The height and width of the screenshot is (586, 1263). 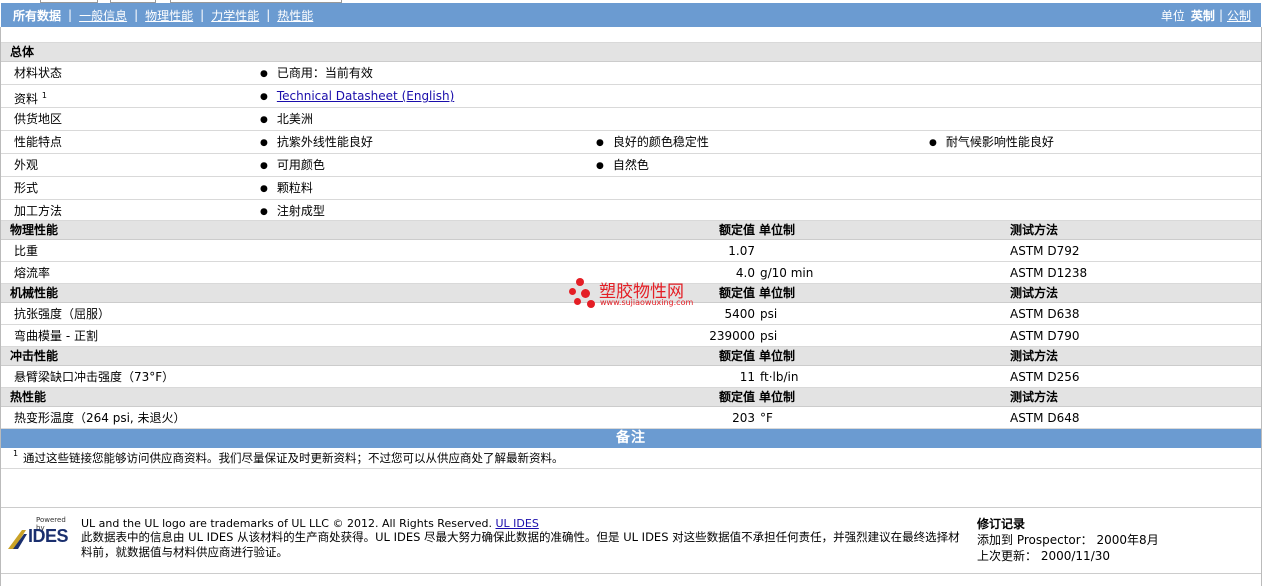 What do you see at coordinates (631, 73) in the screenshot?
I see `general-row-status: 材料状态 已商用：当前有效` at bounding box center [631, 73].